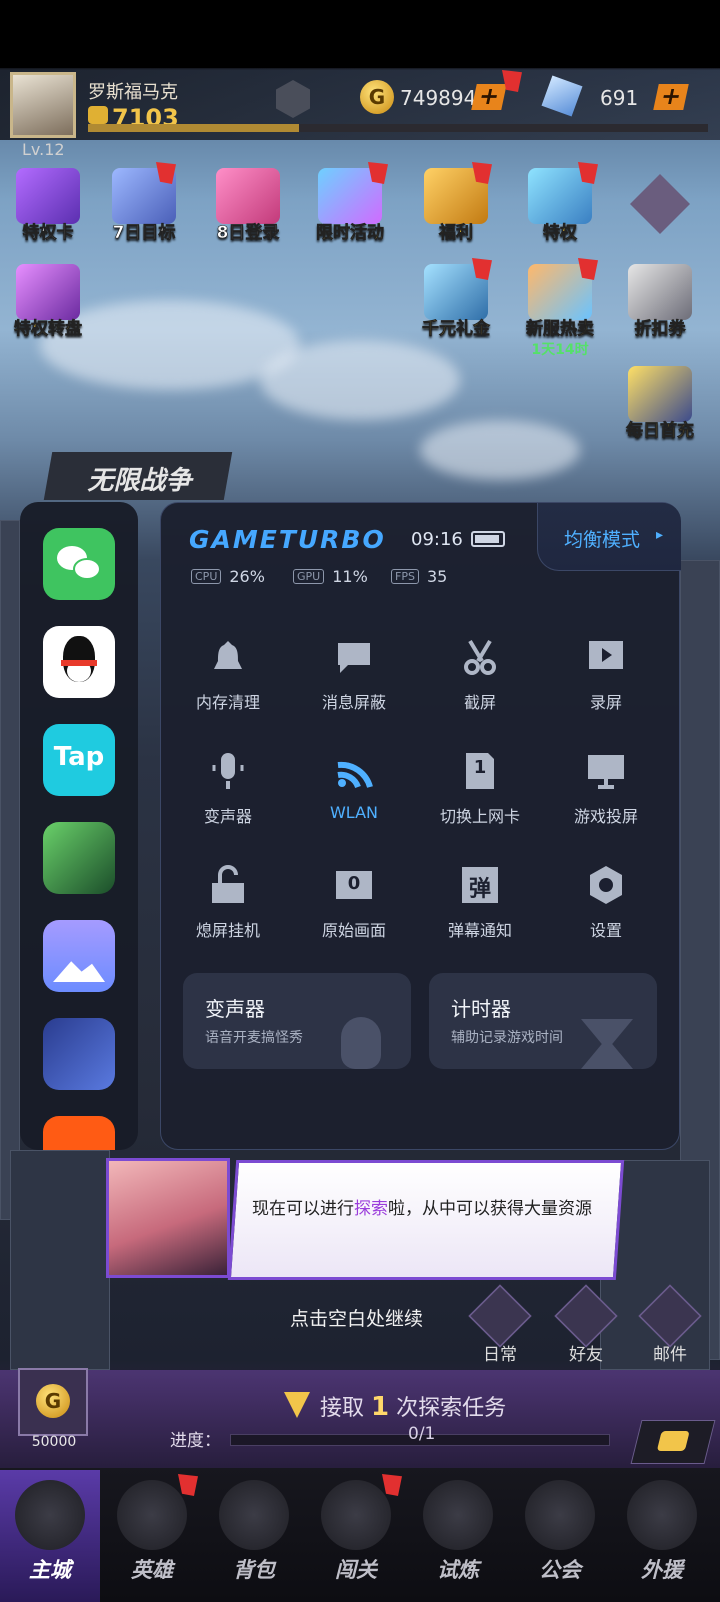 The width and height of the screenshot is (720, 1602). I want to click on event-label-text: 福利, so click(456, 233).